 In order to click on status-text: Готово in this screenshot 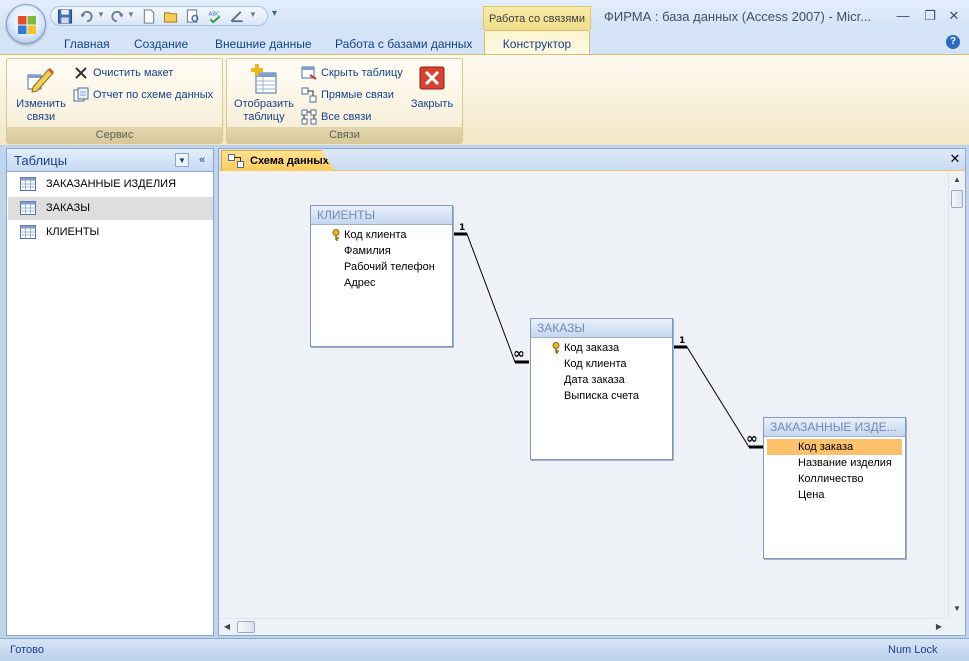, I will do `click(27, 650)`.